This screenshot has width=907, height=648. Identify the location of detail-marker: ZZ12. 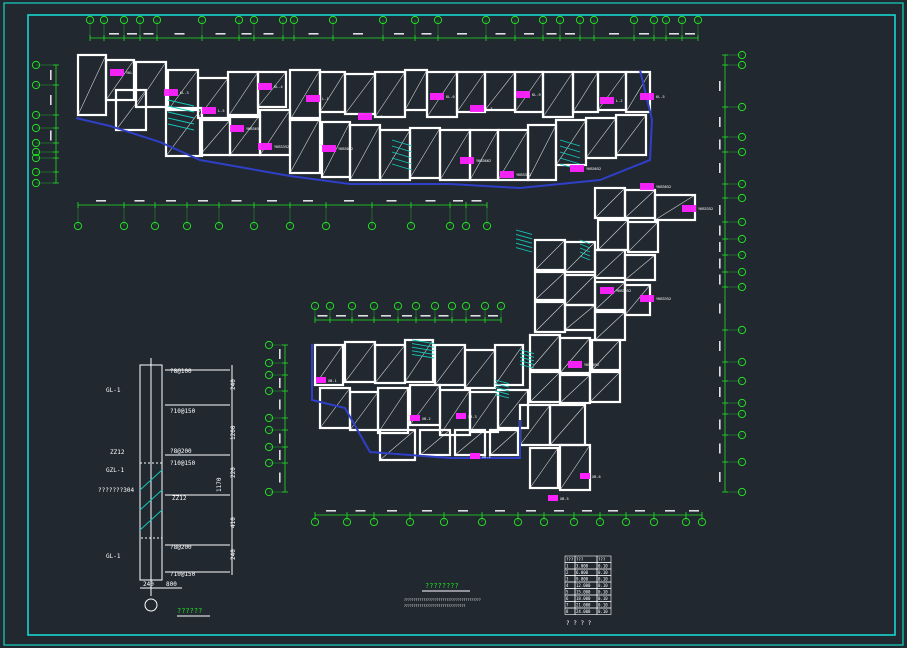
(179, 498).